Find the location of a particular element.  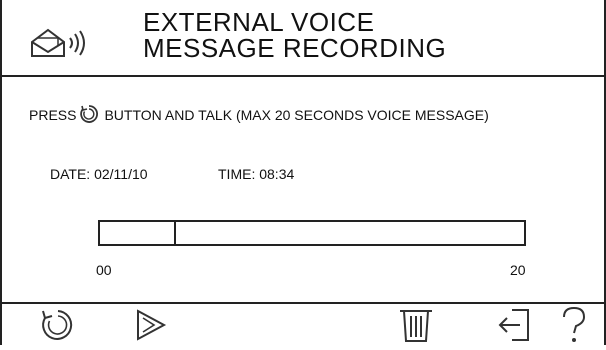

trash-icon is located at coordinates (416, 326).